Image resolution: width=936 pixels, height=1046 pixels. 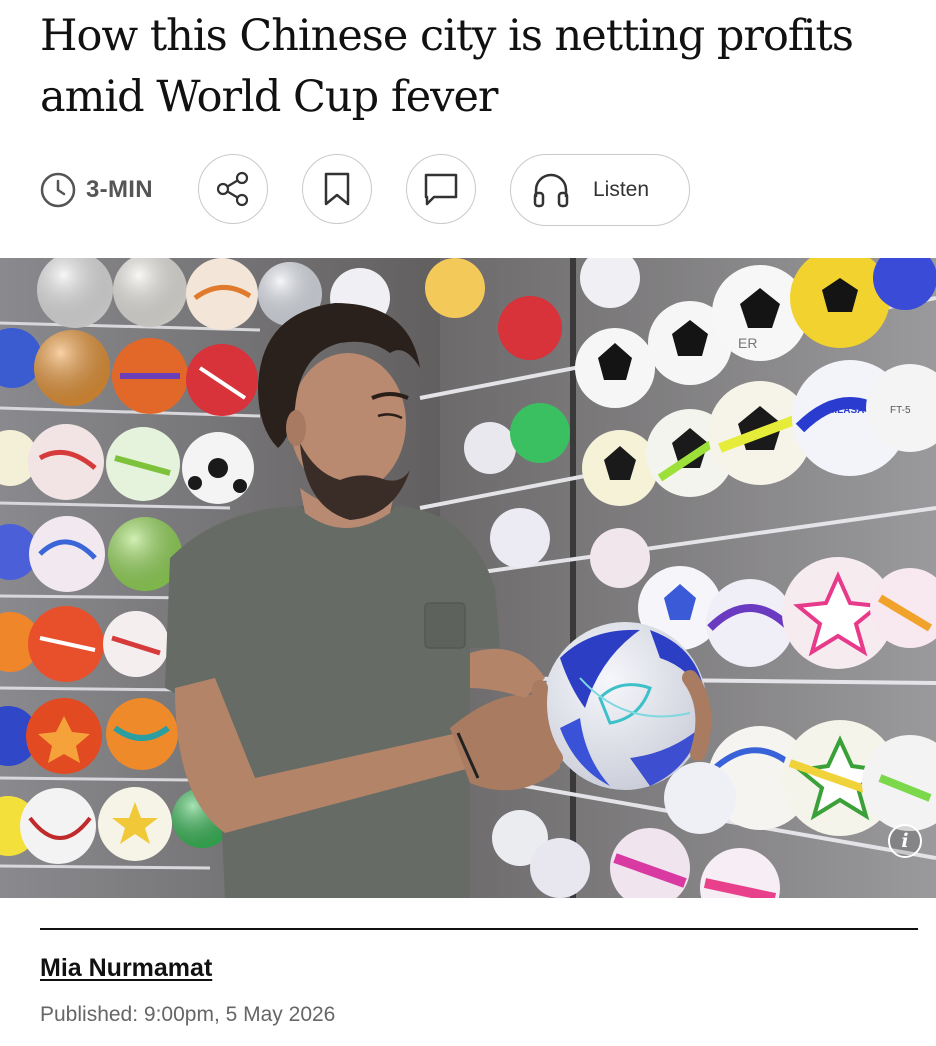 What do you see at coordinates (905, 841) in the screenshot?
I see `info-button: i` at bounding box center [905, 841].